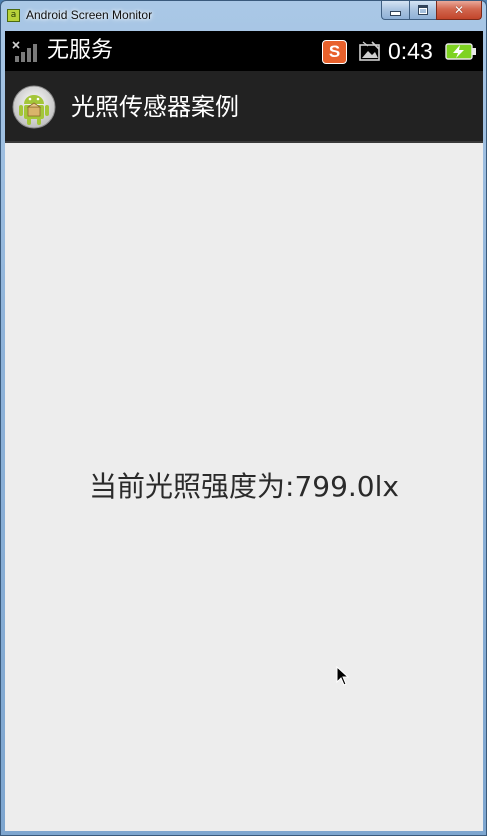 The image size is (487, 836). Describe the element at coordinates (80, 50) in the screenshot. I see `carrier-label: 无服务` at that location.